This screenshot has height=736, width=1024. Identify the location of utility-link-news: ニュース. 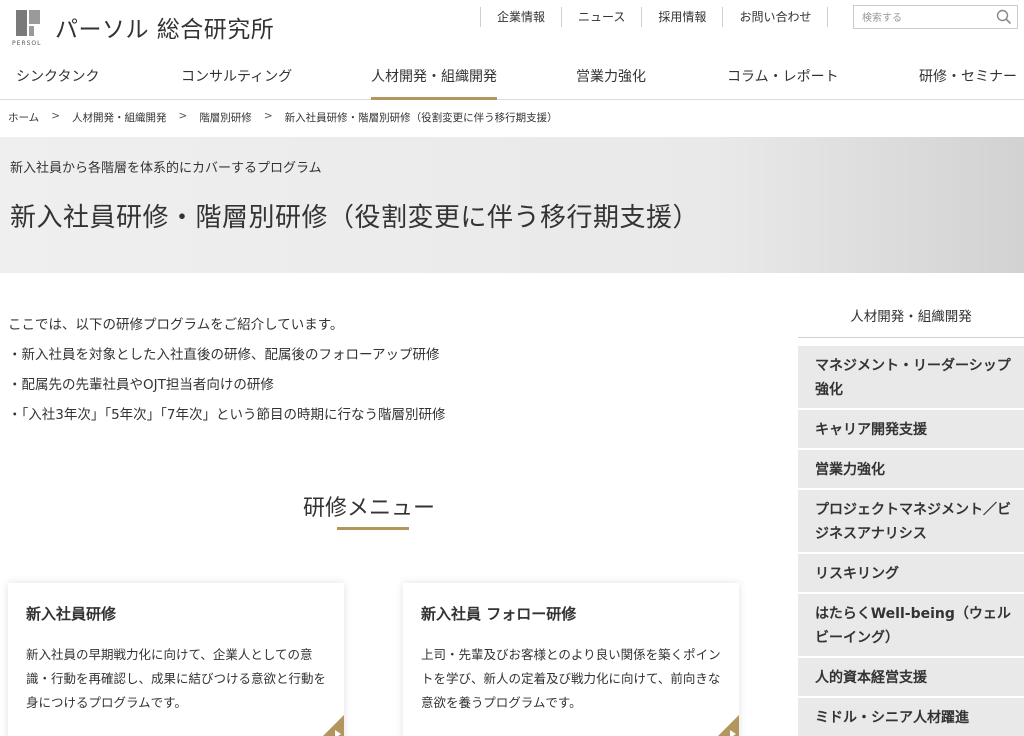
(601, 17).